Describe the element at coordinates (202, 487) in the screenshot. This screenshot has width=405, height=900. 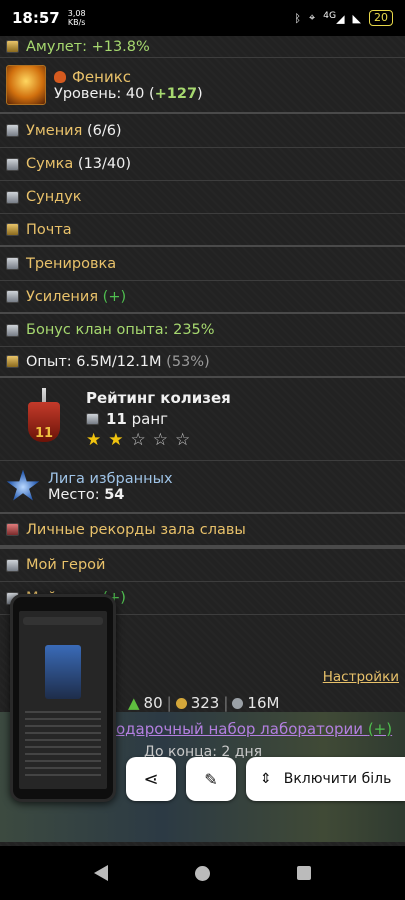
I see `league-row: Лига избранных Место: 54` at that location.